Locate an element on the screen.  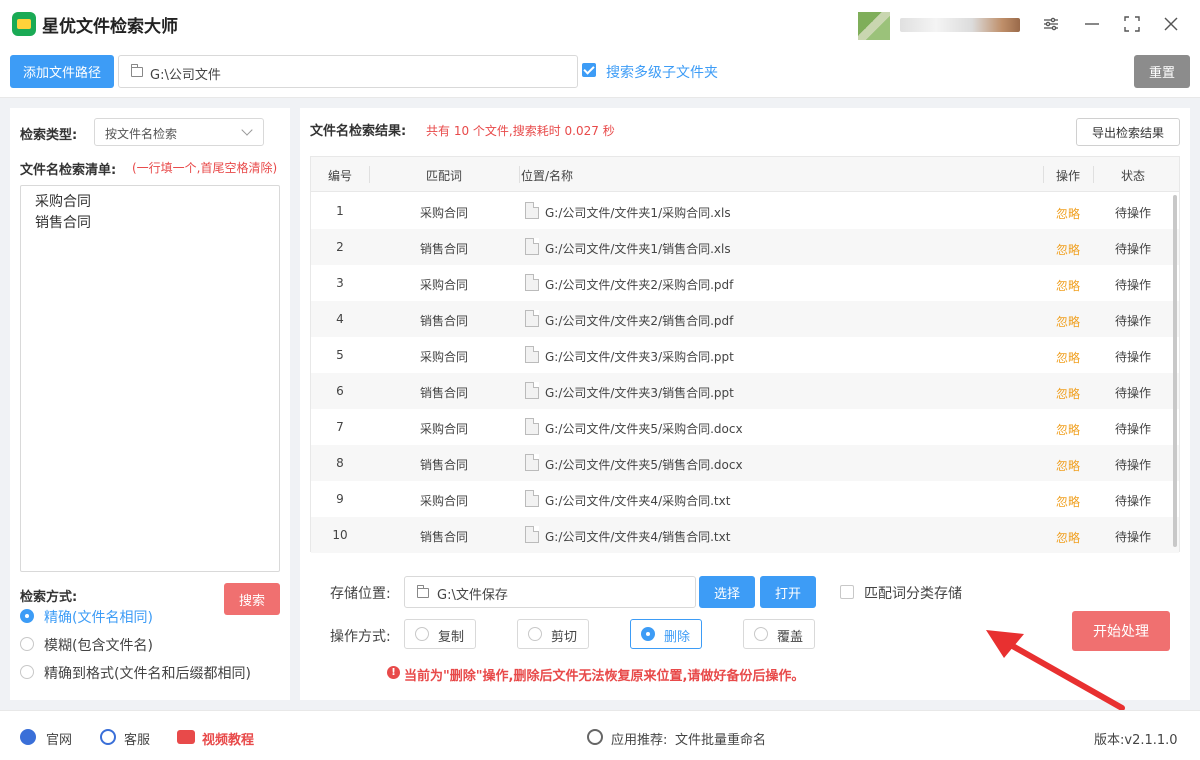
video-tutorial-link: 视频教程 is located at coordinates (228, 738).